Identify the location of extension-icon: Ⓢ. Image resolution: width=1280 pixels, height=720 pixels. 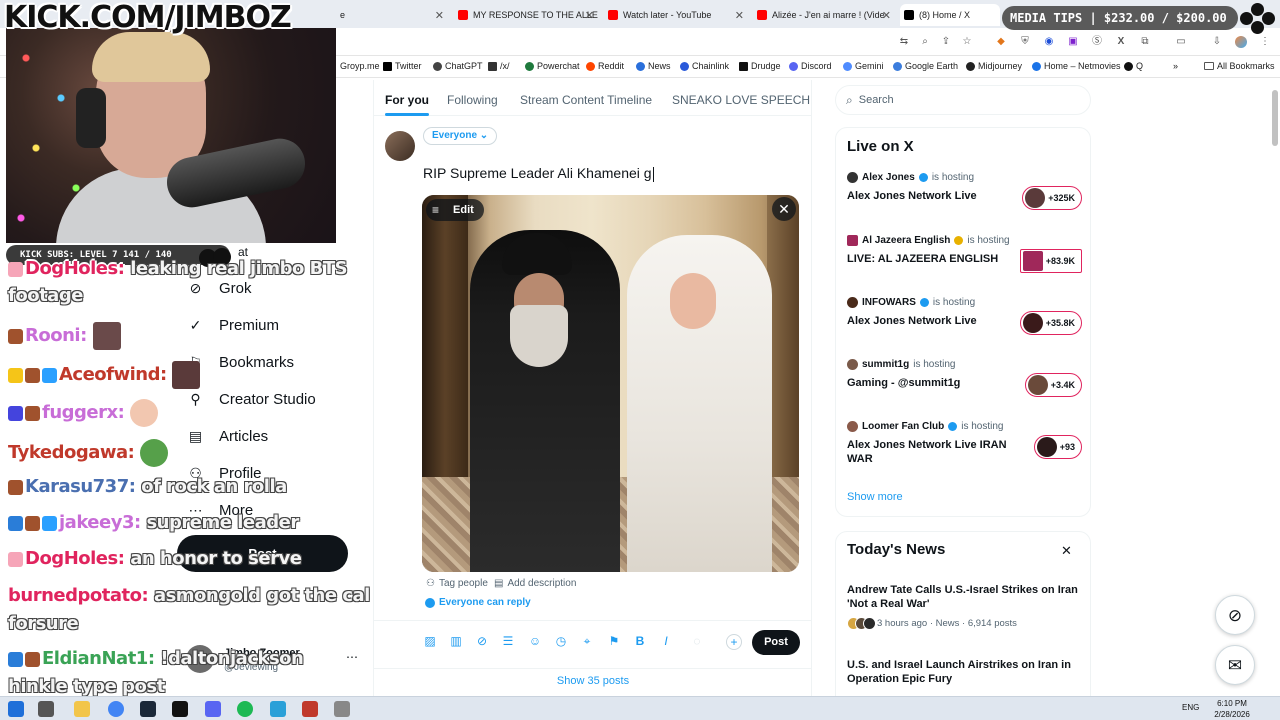
(1097, 42).